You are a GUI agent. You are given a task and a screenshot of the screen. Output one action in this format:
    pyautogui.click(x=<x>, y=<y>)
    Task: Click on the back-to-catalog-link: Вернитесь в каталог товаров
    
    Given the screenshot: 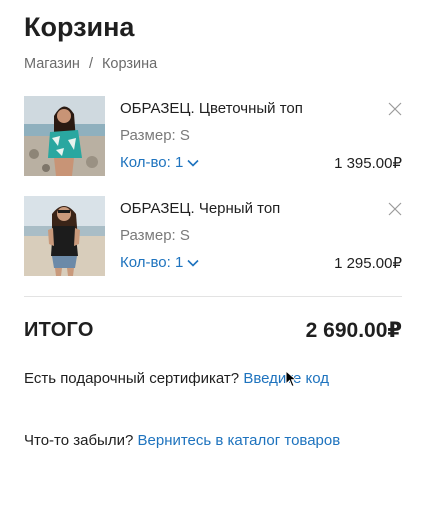 What is the action you would take?
    pyautogui.click(x=239, y=440)
    